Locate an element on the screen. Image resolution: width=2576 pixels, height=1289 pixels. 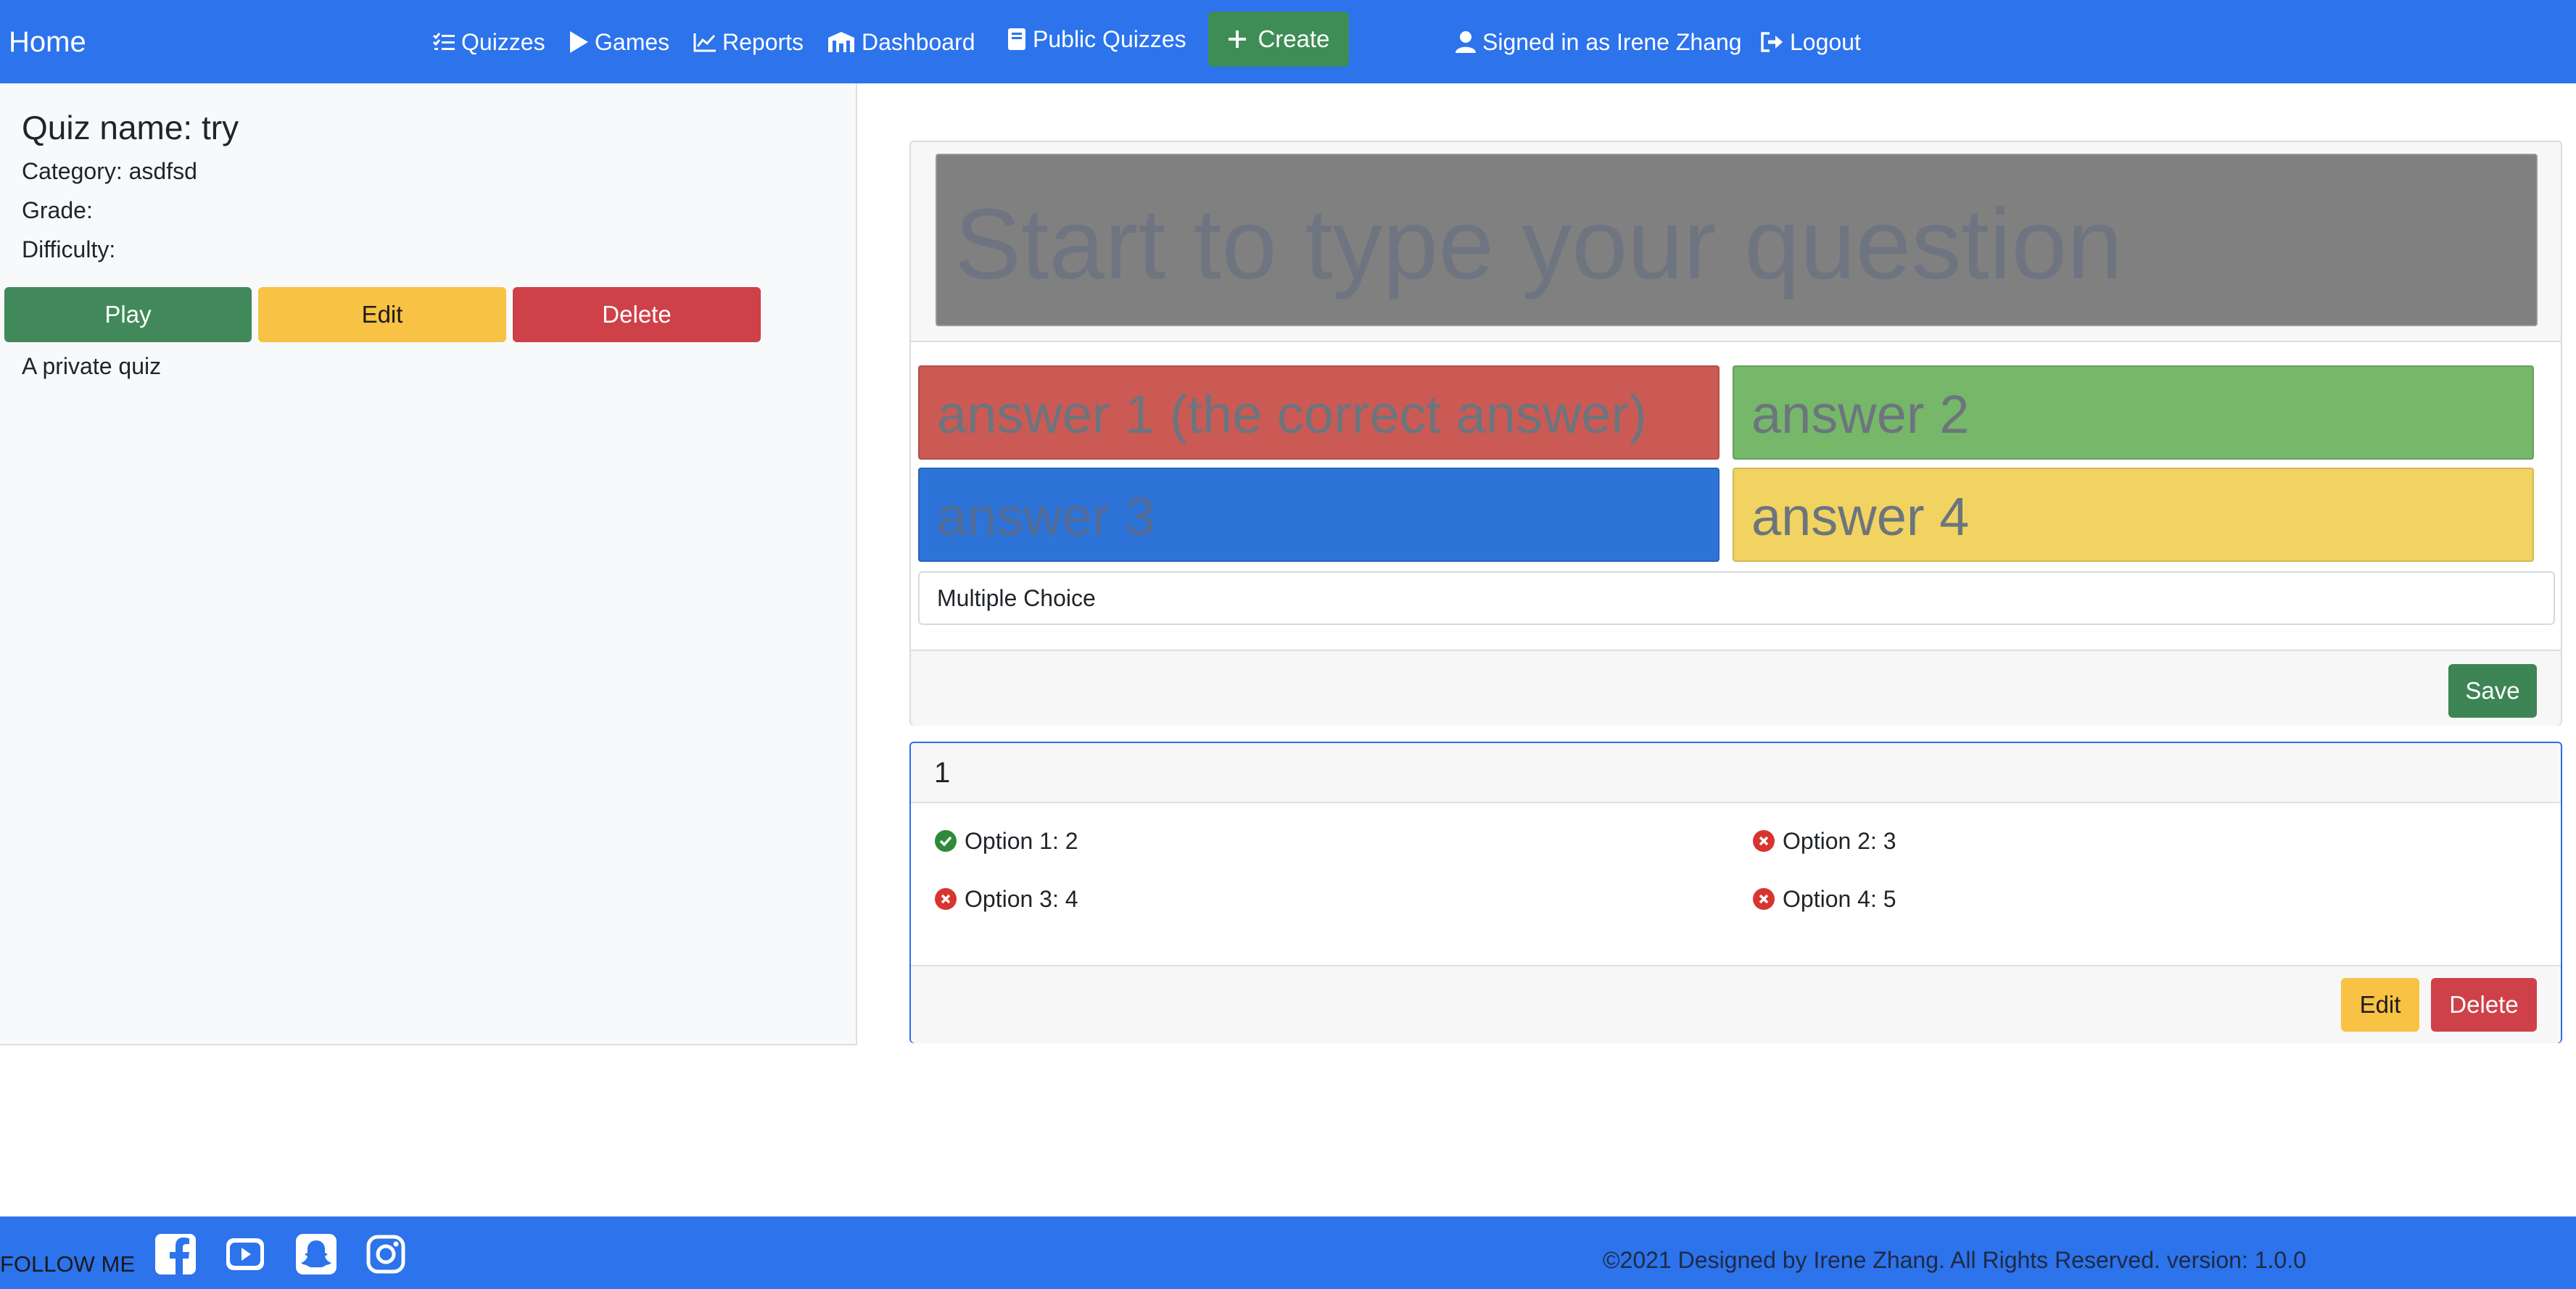
signed-in-user: Signed in as Irene Zhang is located at coordinates (1598, 42).